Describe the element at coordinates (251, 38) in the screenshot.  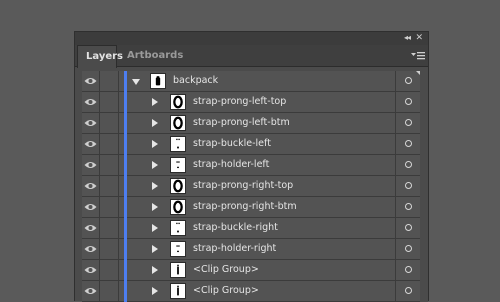
I see `panel-titlebar: ◂◂ ✕` at that location.